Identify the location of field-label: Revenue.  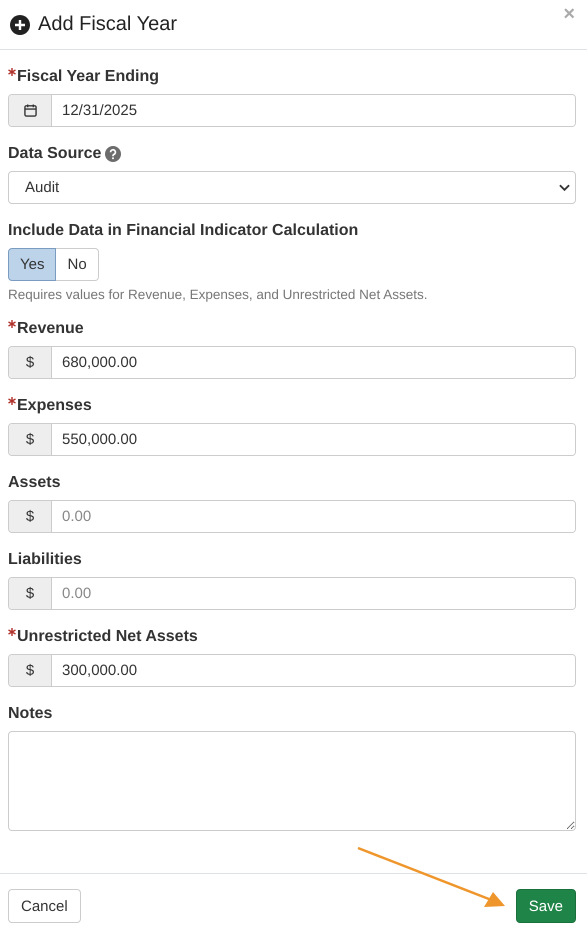
(50, 329).